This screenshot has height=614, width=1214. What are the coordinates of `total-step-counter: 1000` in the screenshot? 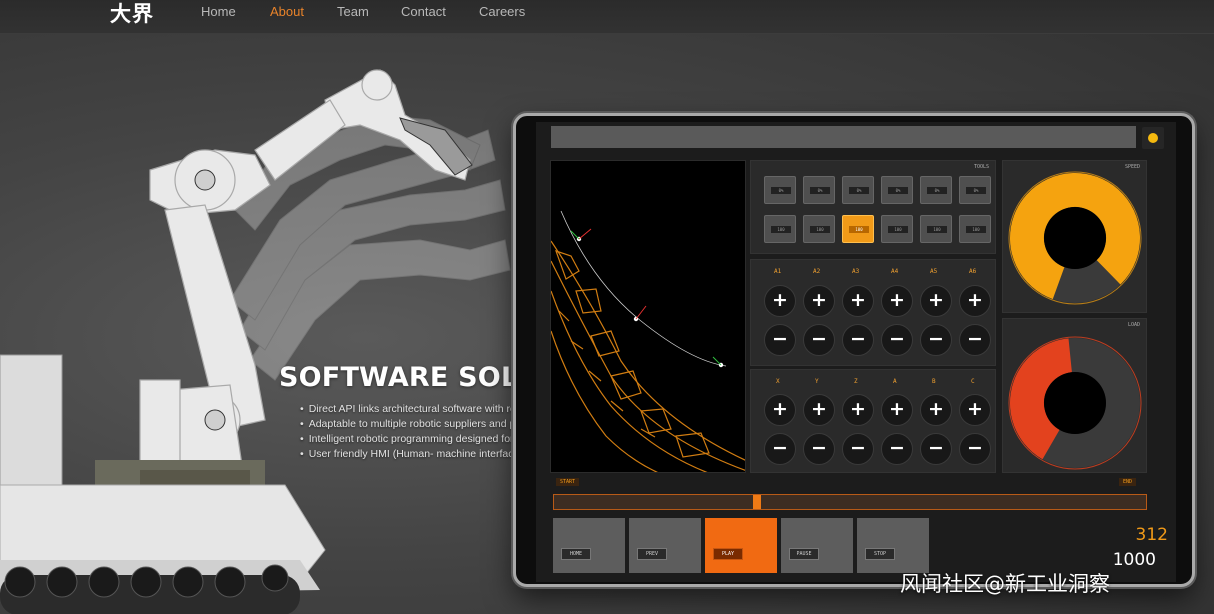 It's located at (1134, 560).